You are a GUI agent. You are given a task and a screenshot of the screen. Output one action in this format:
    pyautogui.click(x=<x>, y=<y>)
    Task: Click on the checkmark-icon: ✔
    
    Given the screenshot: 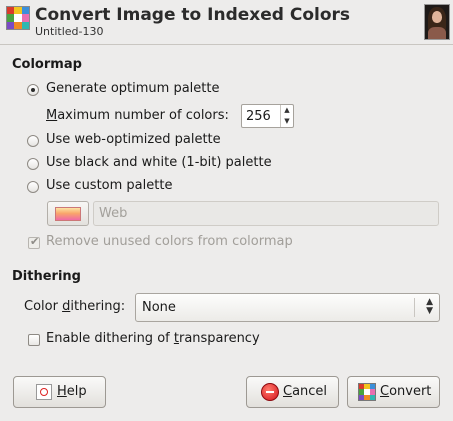 What is the action you would take?
    pyautogui.click(x=35, y=241)
    